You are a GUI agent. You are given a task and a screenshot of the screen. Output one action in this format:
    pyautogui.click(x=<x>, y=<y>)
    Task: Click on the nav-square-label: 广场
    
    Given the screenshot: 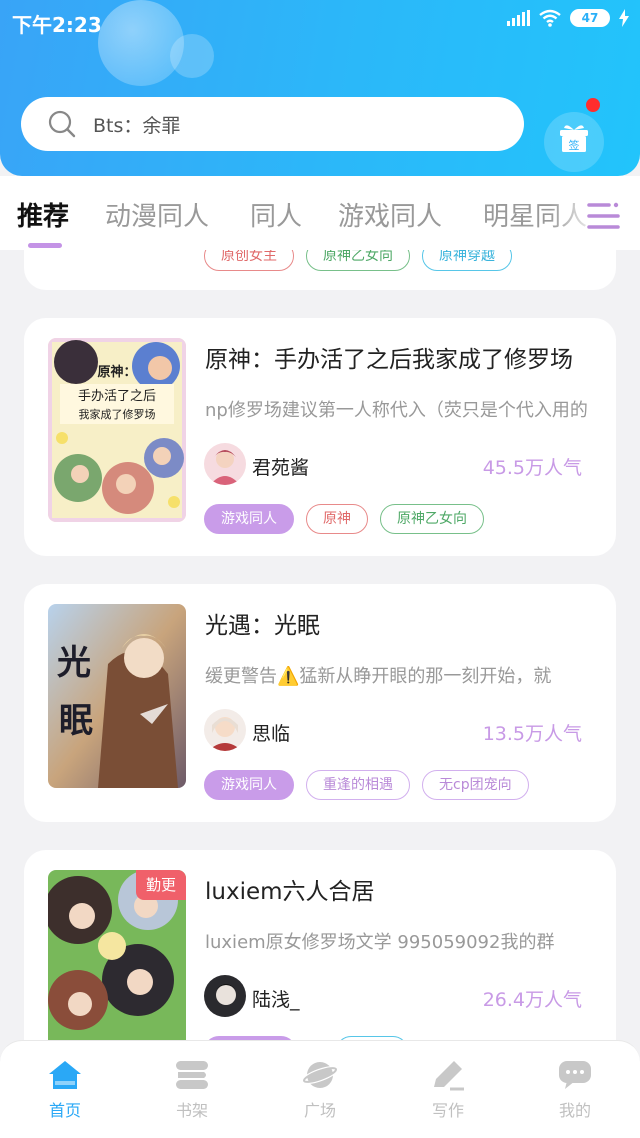 What is the action you would take?
    pyautogui.click(x=319, y=1110)
    